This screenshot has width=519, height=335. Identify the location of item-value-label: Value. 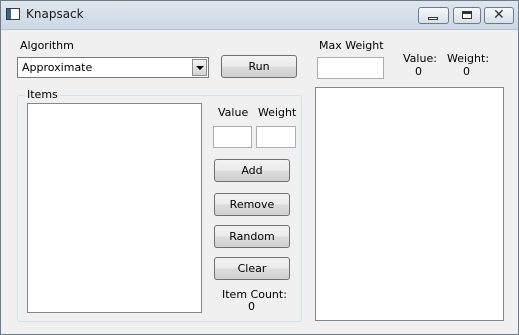
(233, 112).